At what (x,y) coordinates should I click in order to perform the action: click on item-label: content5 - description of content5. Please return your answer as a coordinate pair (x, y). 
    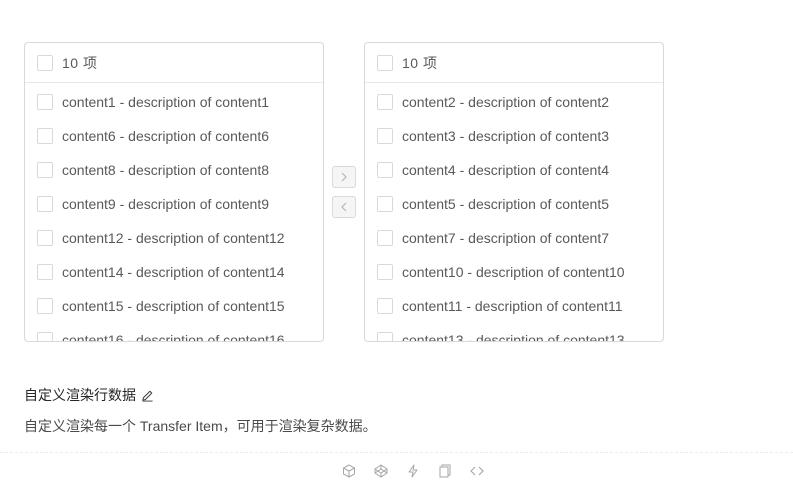
    Looking at the image, I should click on (506, 204).